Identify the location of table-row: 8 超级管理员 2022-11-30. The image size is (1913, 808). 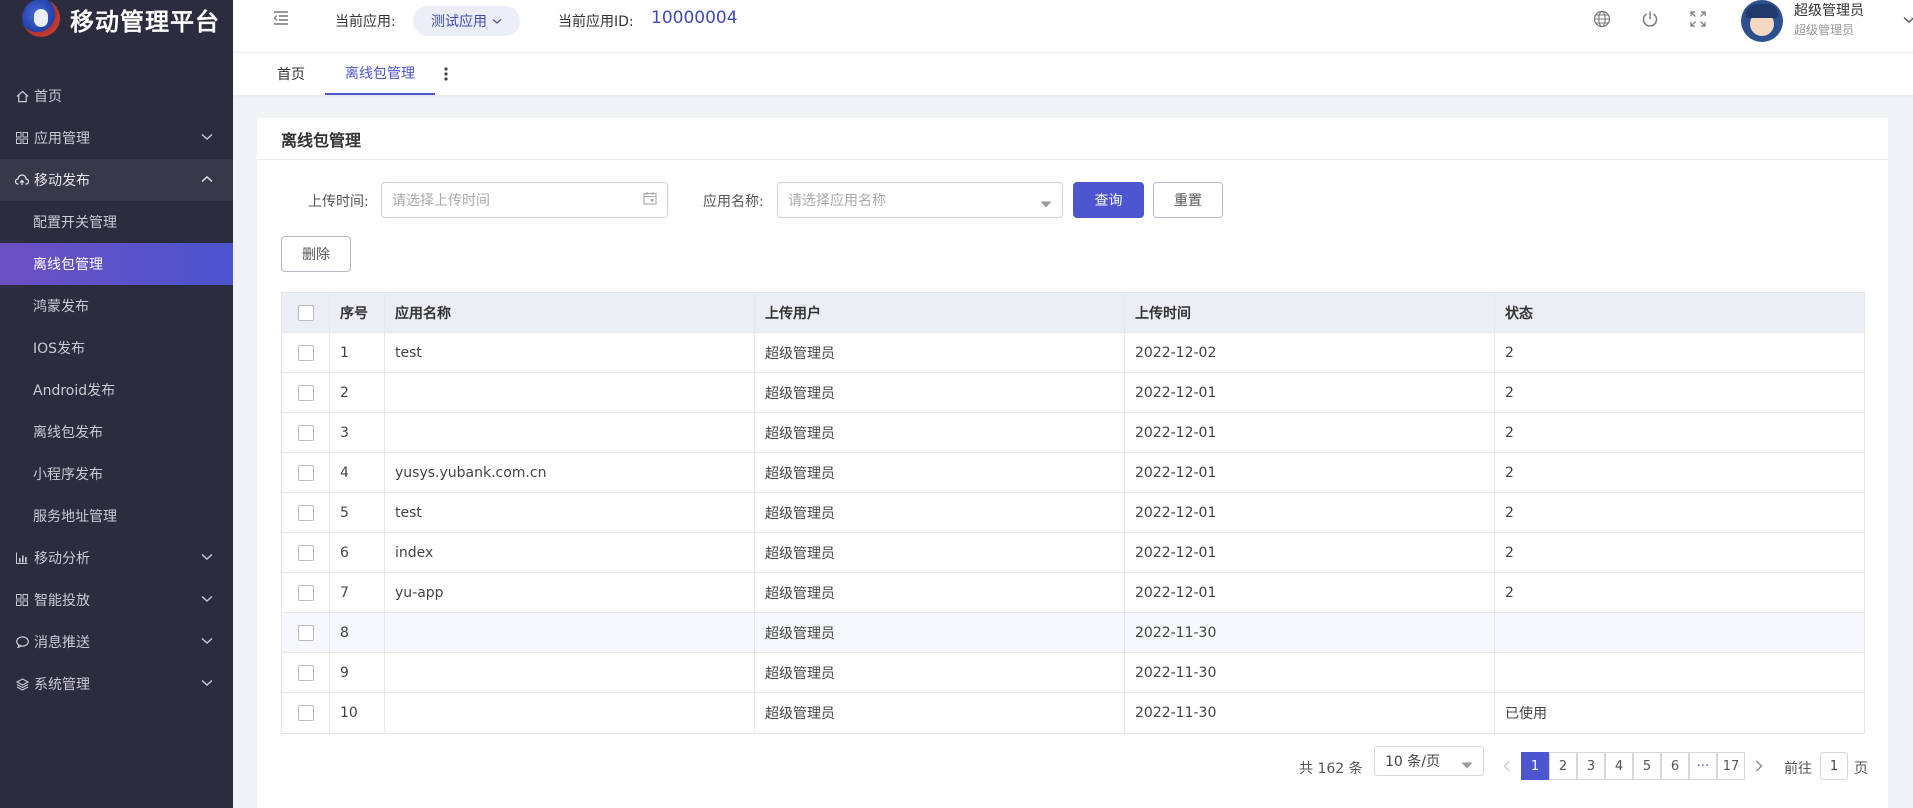
(1073, 633).